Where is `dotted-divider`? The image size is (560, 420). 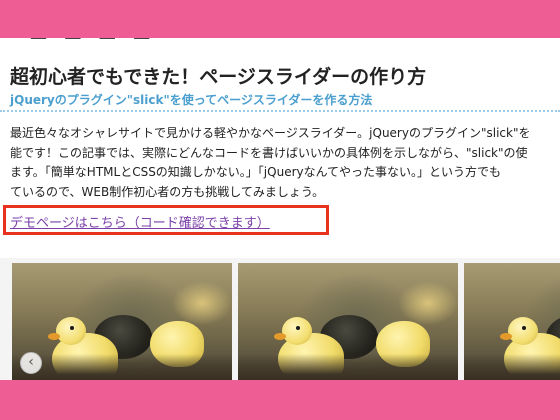 dotted-divider is located at coordinates (280, 111).